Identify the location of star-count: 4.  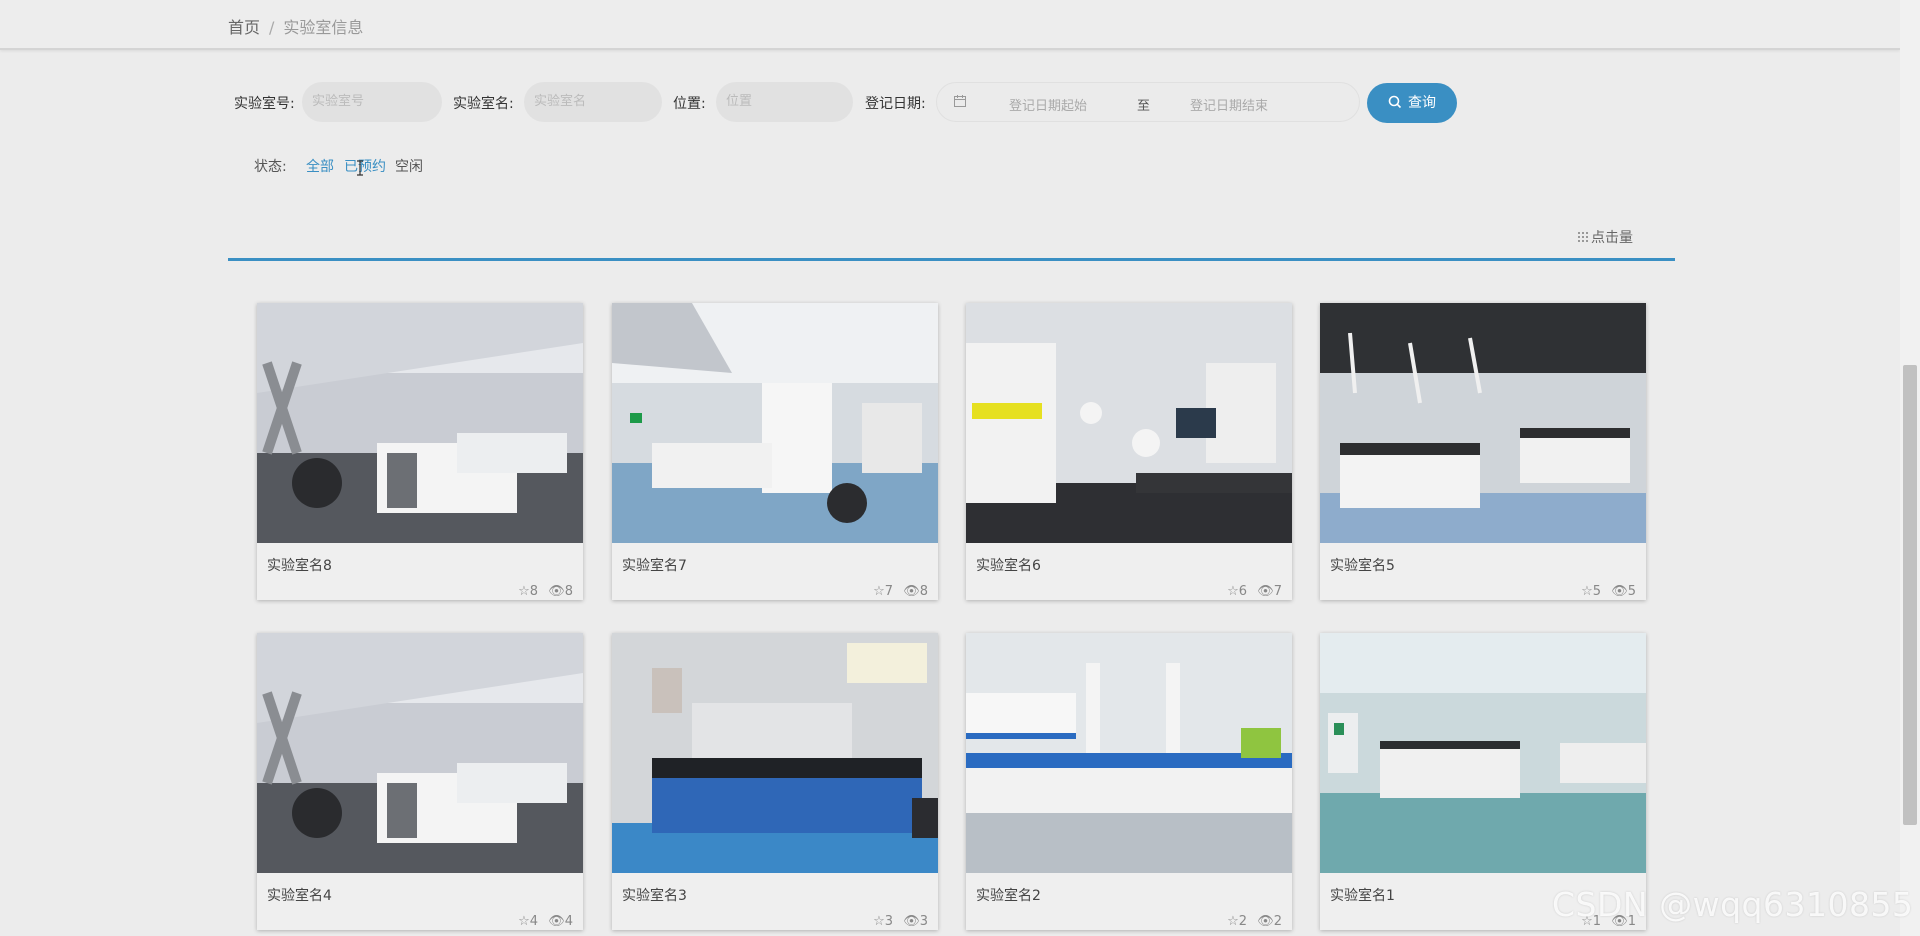
(534, 921).